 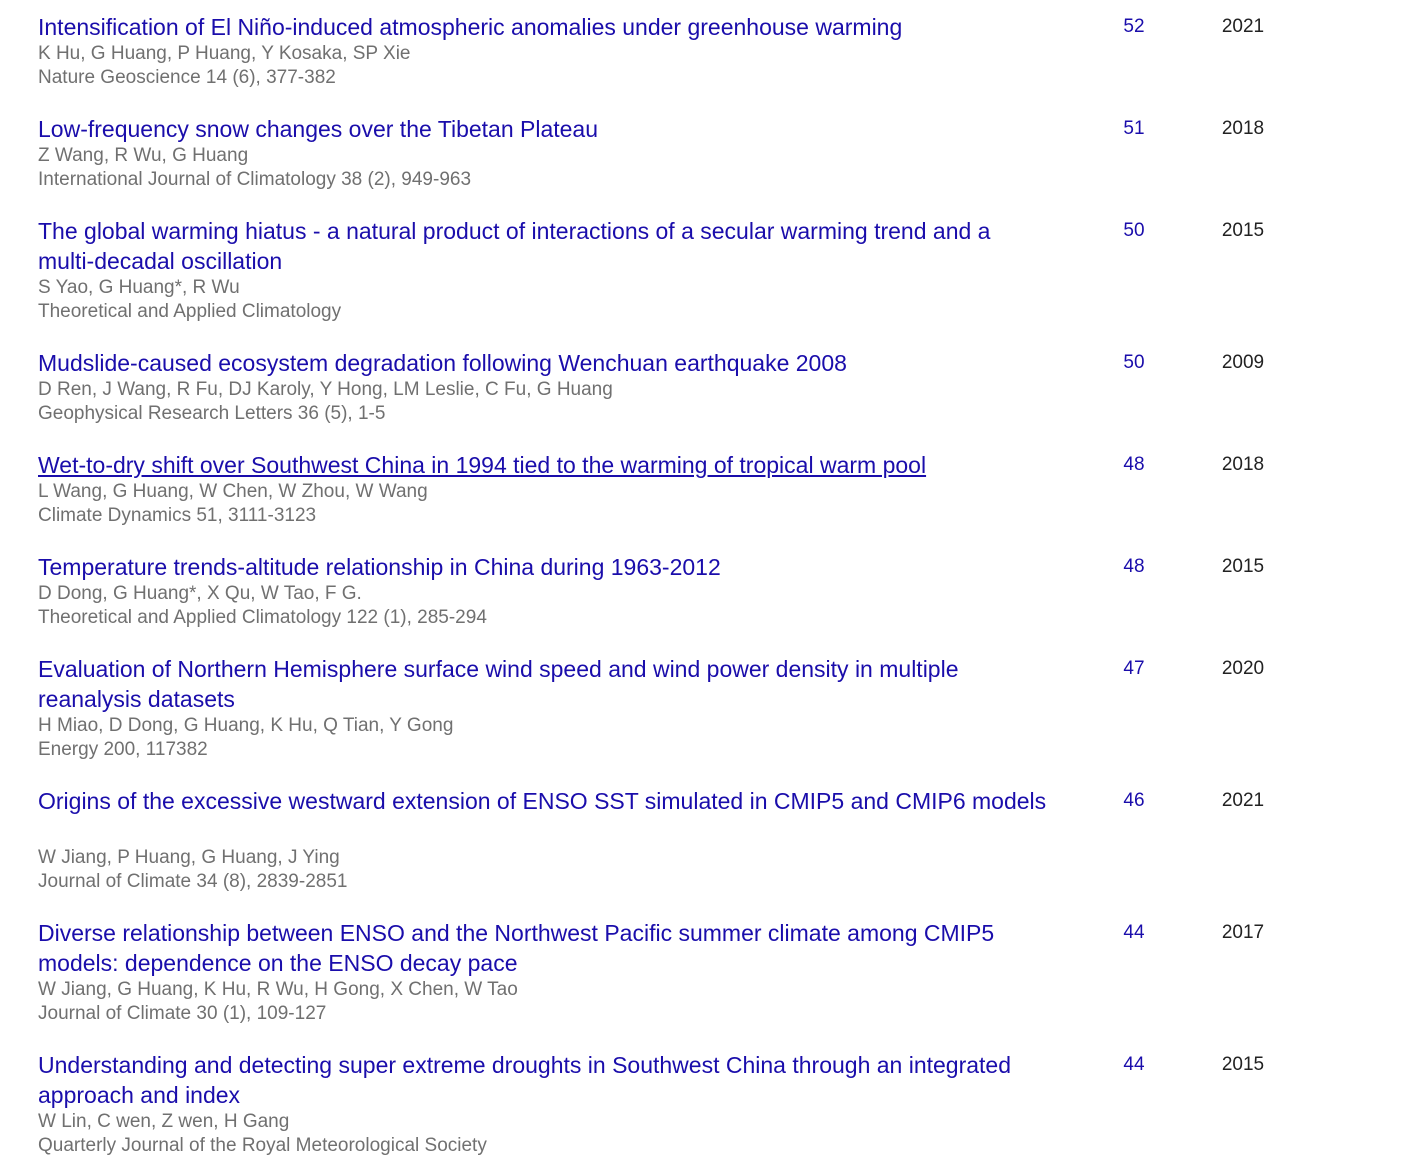 I want to click on article-venue: Geophysical Research Letters 36 (5), 1-5, so click(x=212, y=413).